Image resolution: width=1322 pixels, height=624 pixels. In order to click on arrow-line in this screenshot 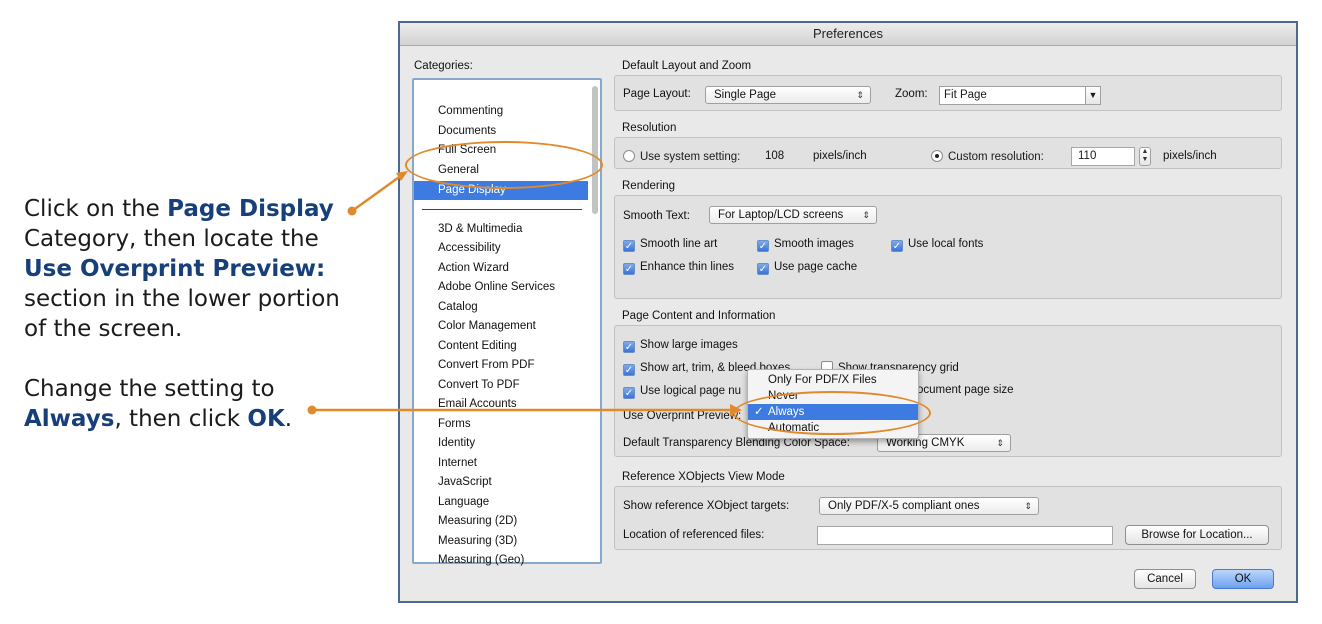, I will do `click(377, 193)`.